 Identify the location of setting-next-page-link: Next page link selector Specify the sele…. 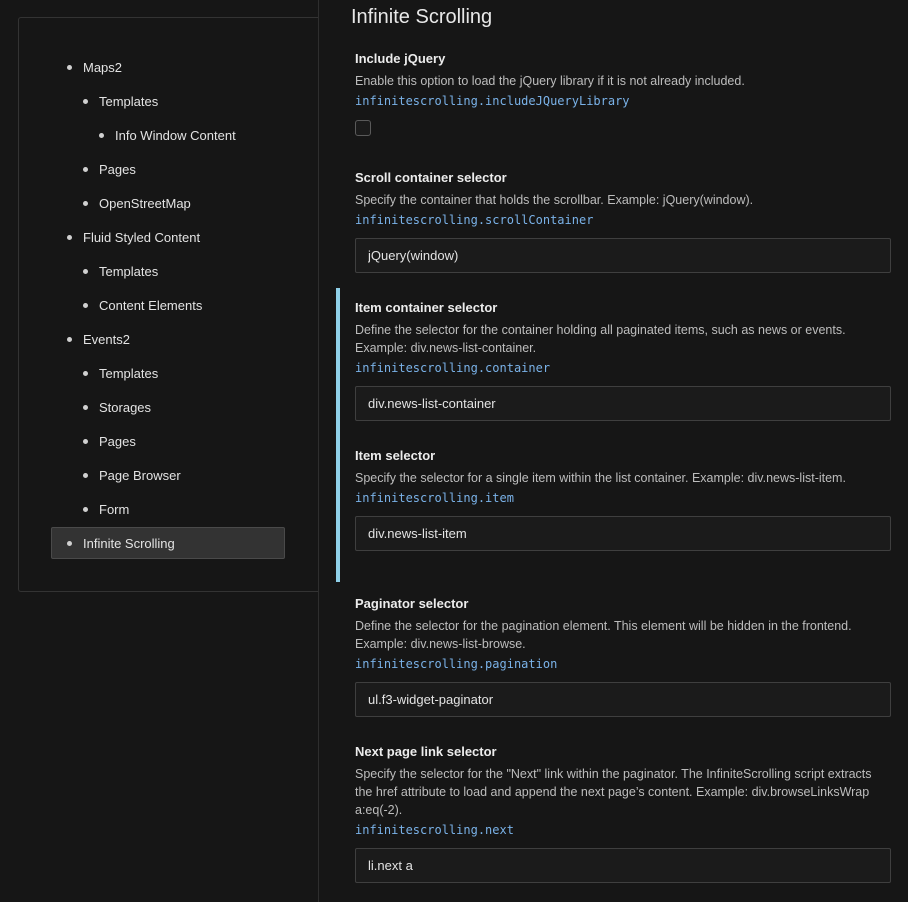
(614, 813).